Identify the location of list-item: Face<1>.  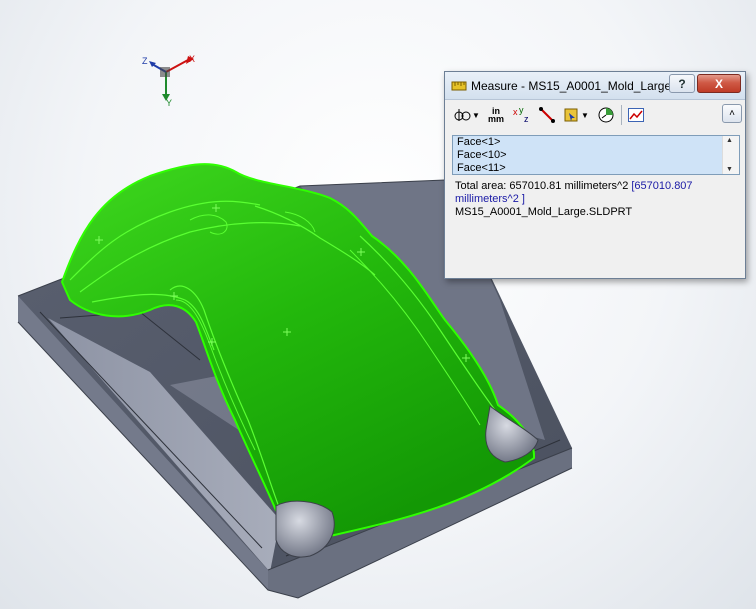
(596, 142).